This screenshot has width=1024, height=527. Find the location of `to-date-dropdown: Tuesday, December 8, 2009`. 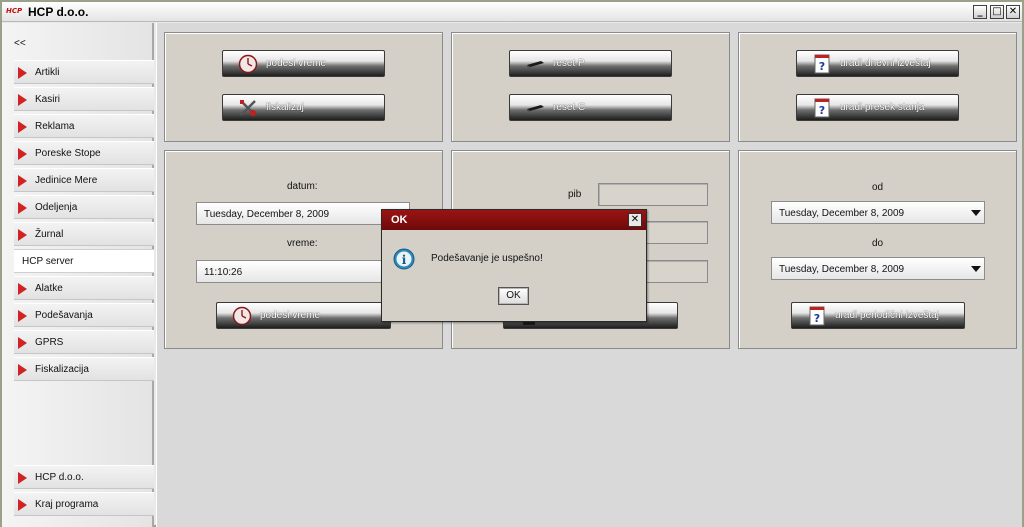

to-date-dropdown: Tuesday, December 8, 2009 is located at coordinates (878, 268).